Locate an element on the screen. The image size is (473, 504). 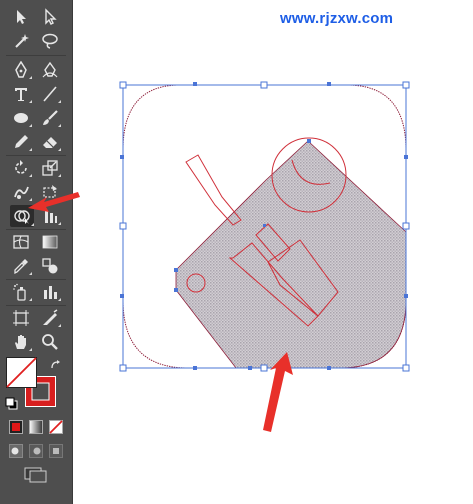
pointer-arrow-left is located at coordinates (54, 202).